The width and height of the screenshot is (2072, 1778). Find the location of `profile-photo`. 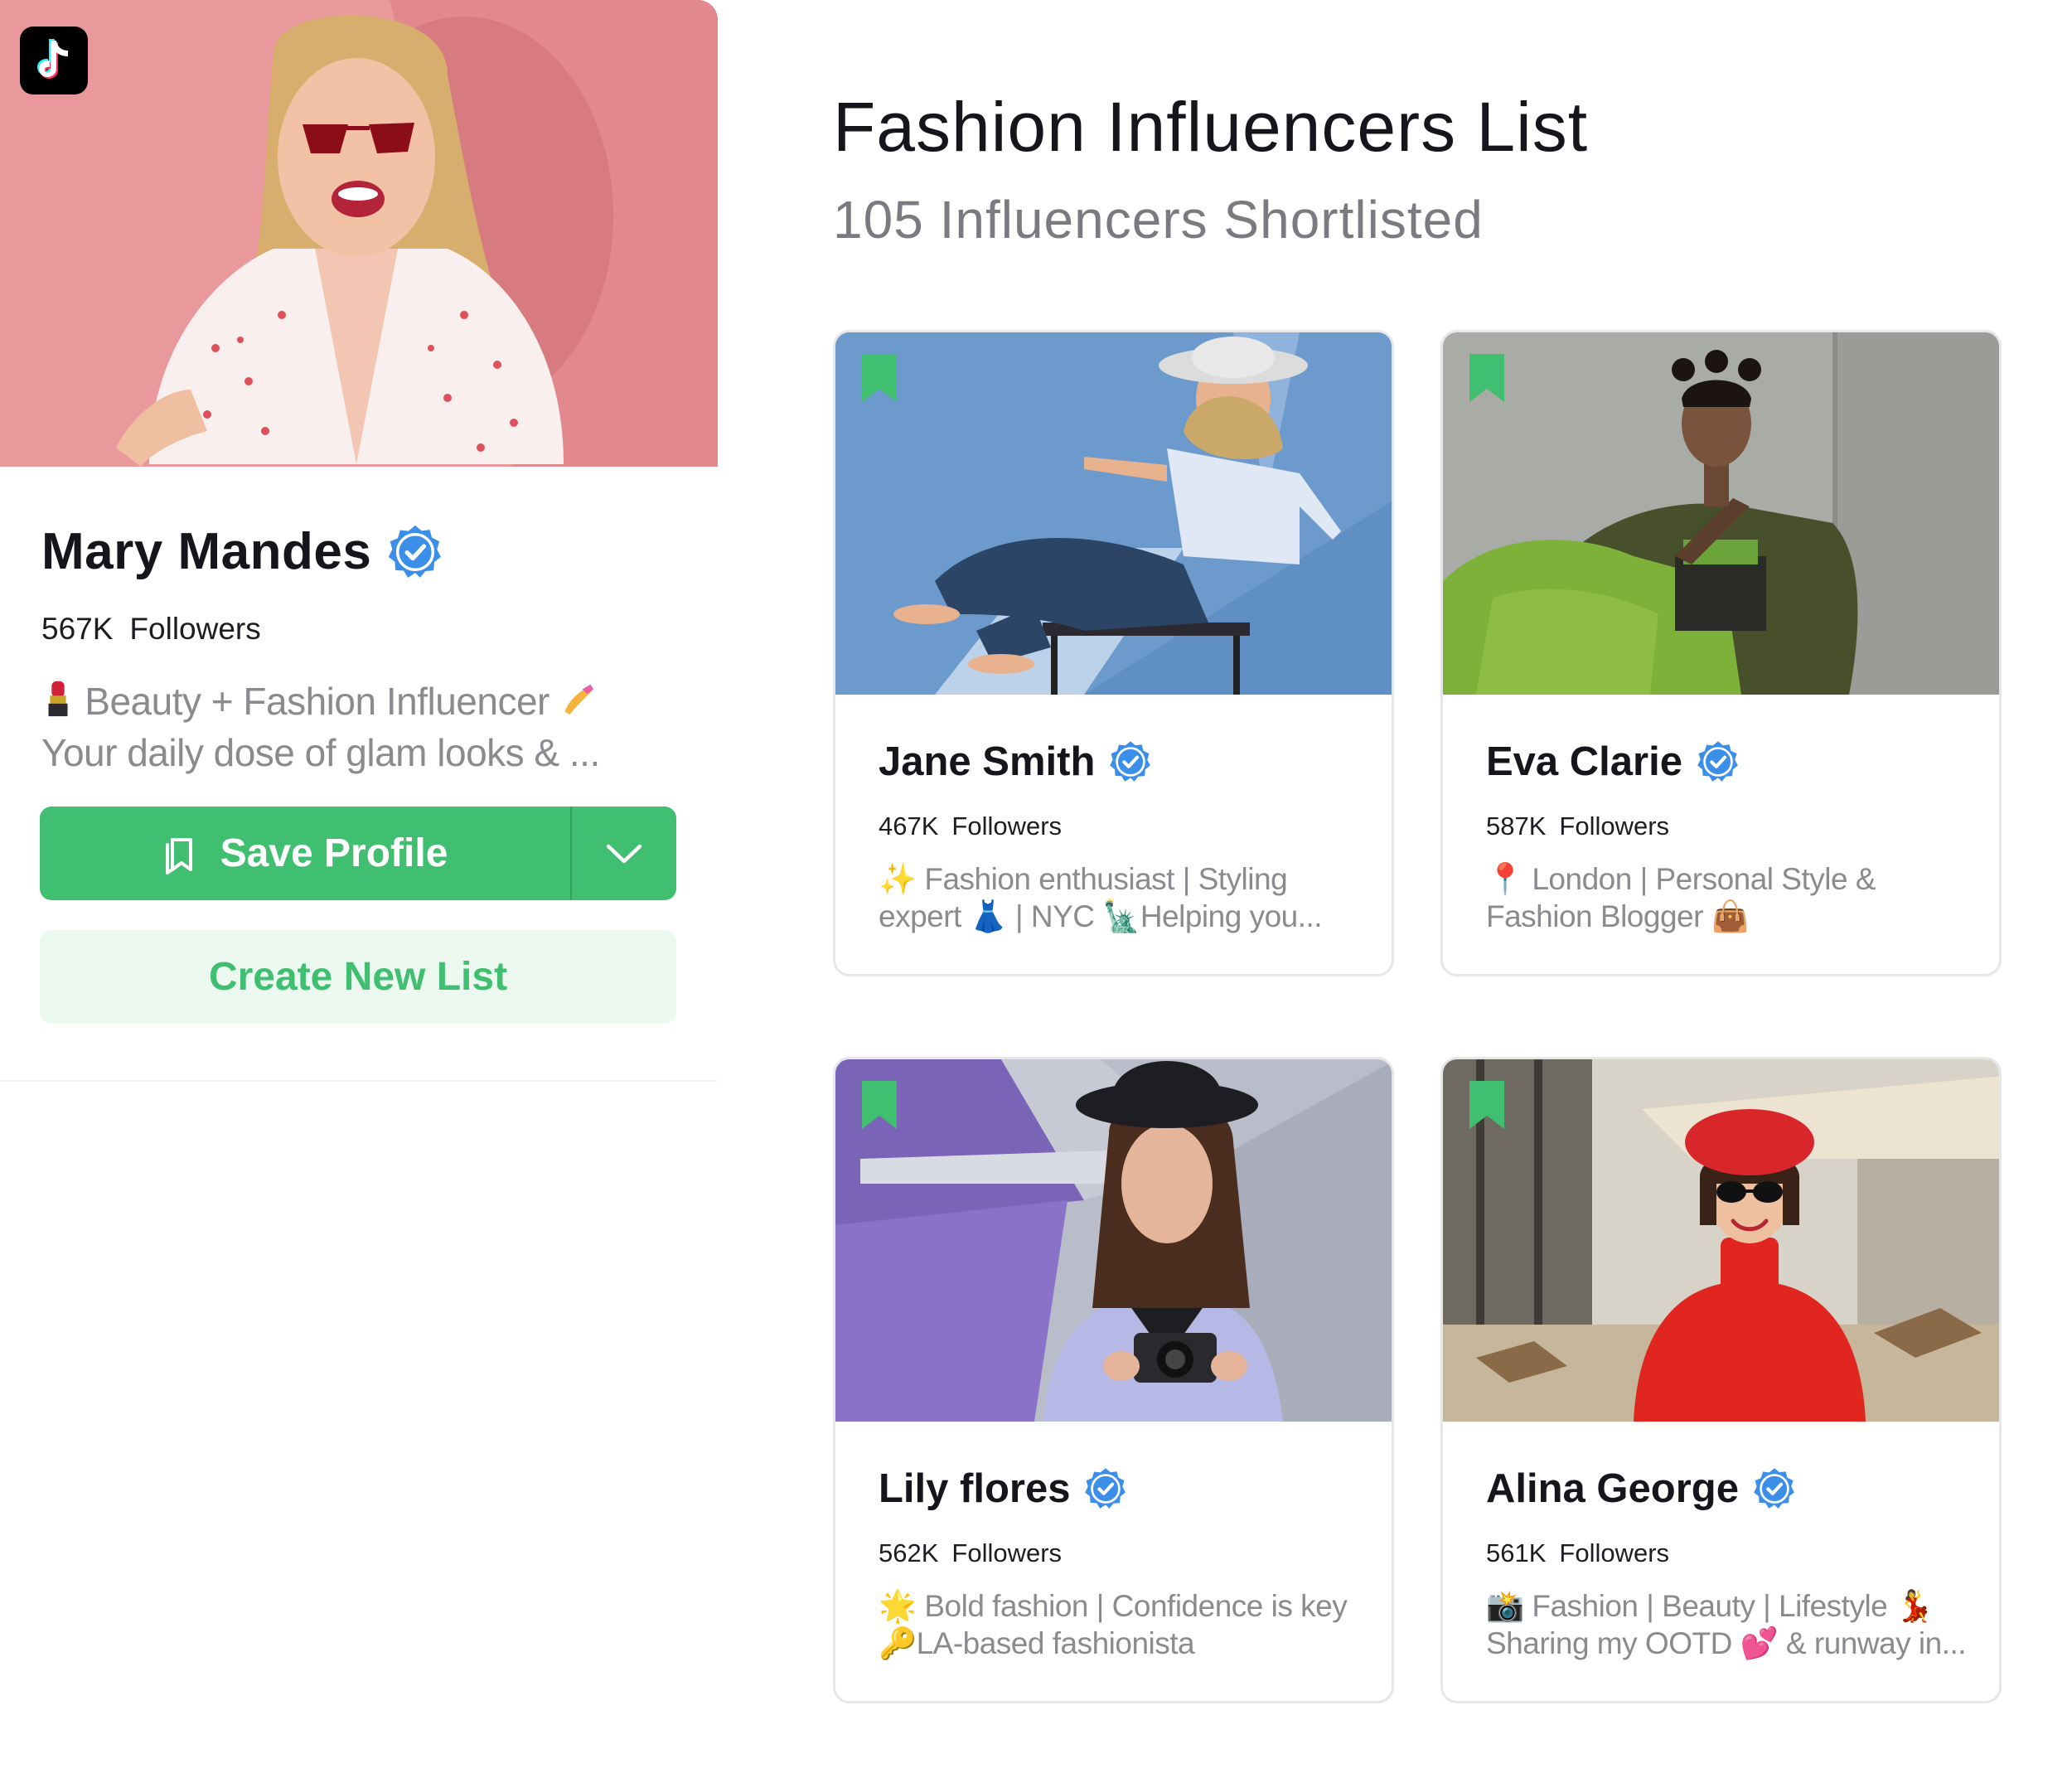

profile-photo is located at coordinates (359, 233).